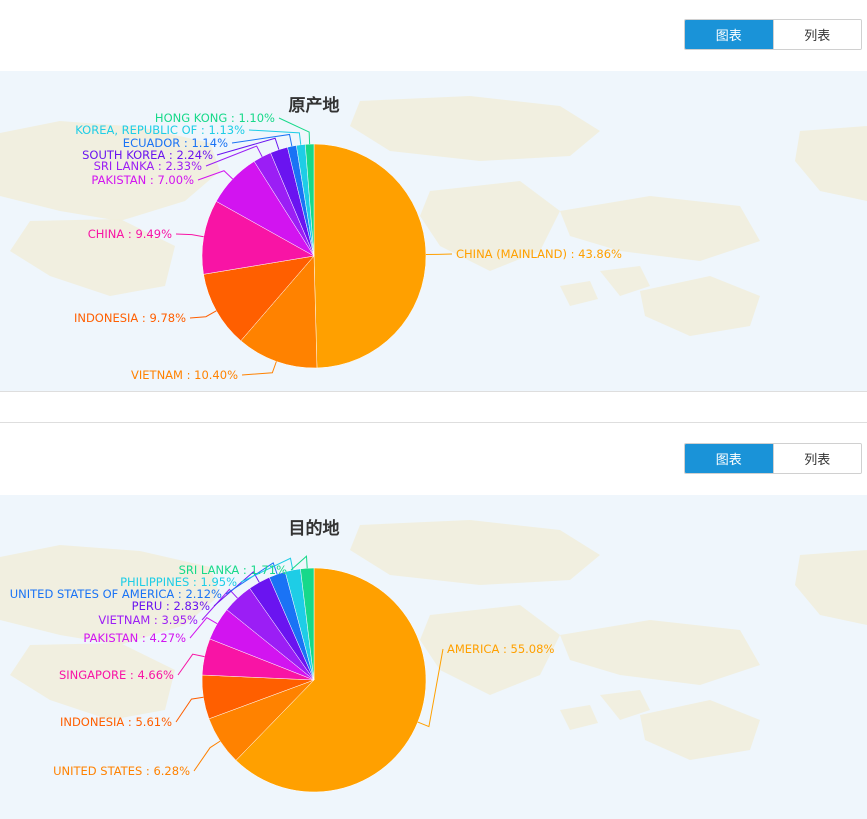 This screenshot has width=867, height=819. What do you see at coordinates (147, 155) in the screenshot?
I see `slice-label: SOUTH KOREA : 2.24%` at bounding box center [147, 155].